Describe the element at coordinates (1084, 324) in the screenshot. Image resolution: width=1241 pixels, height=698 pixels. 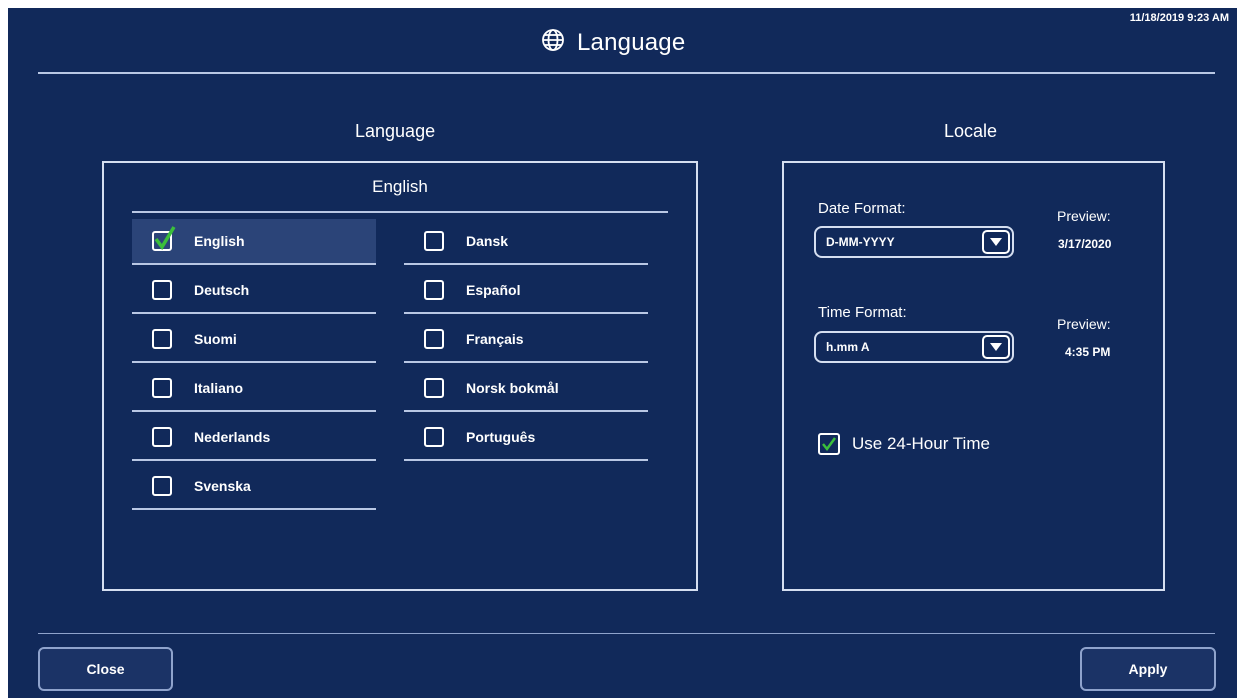
I see `time-preview-label: Preview:` at that location.